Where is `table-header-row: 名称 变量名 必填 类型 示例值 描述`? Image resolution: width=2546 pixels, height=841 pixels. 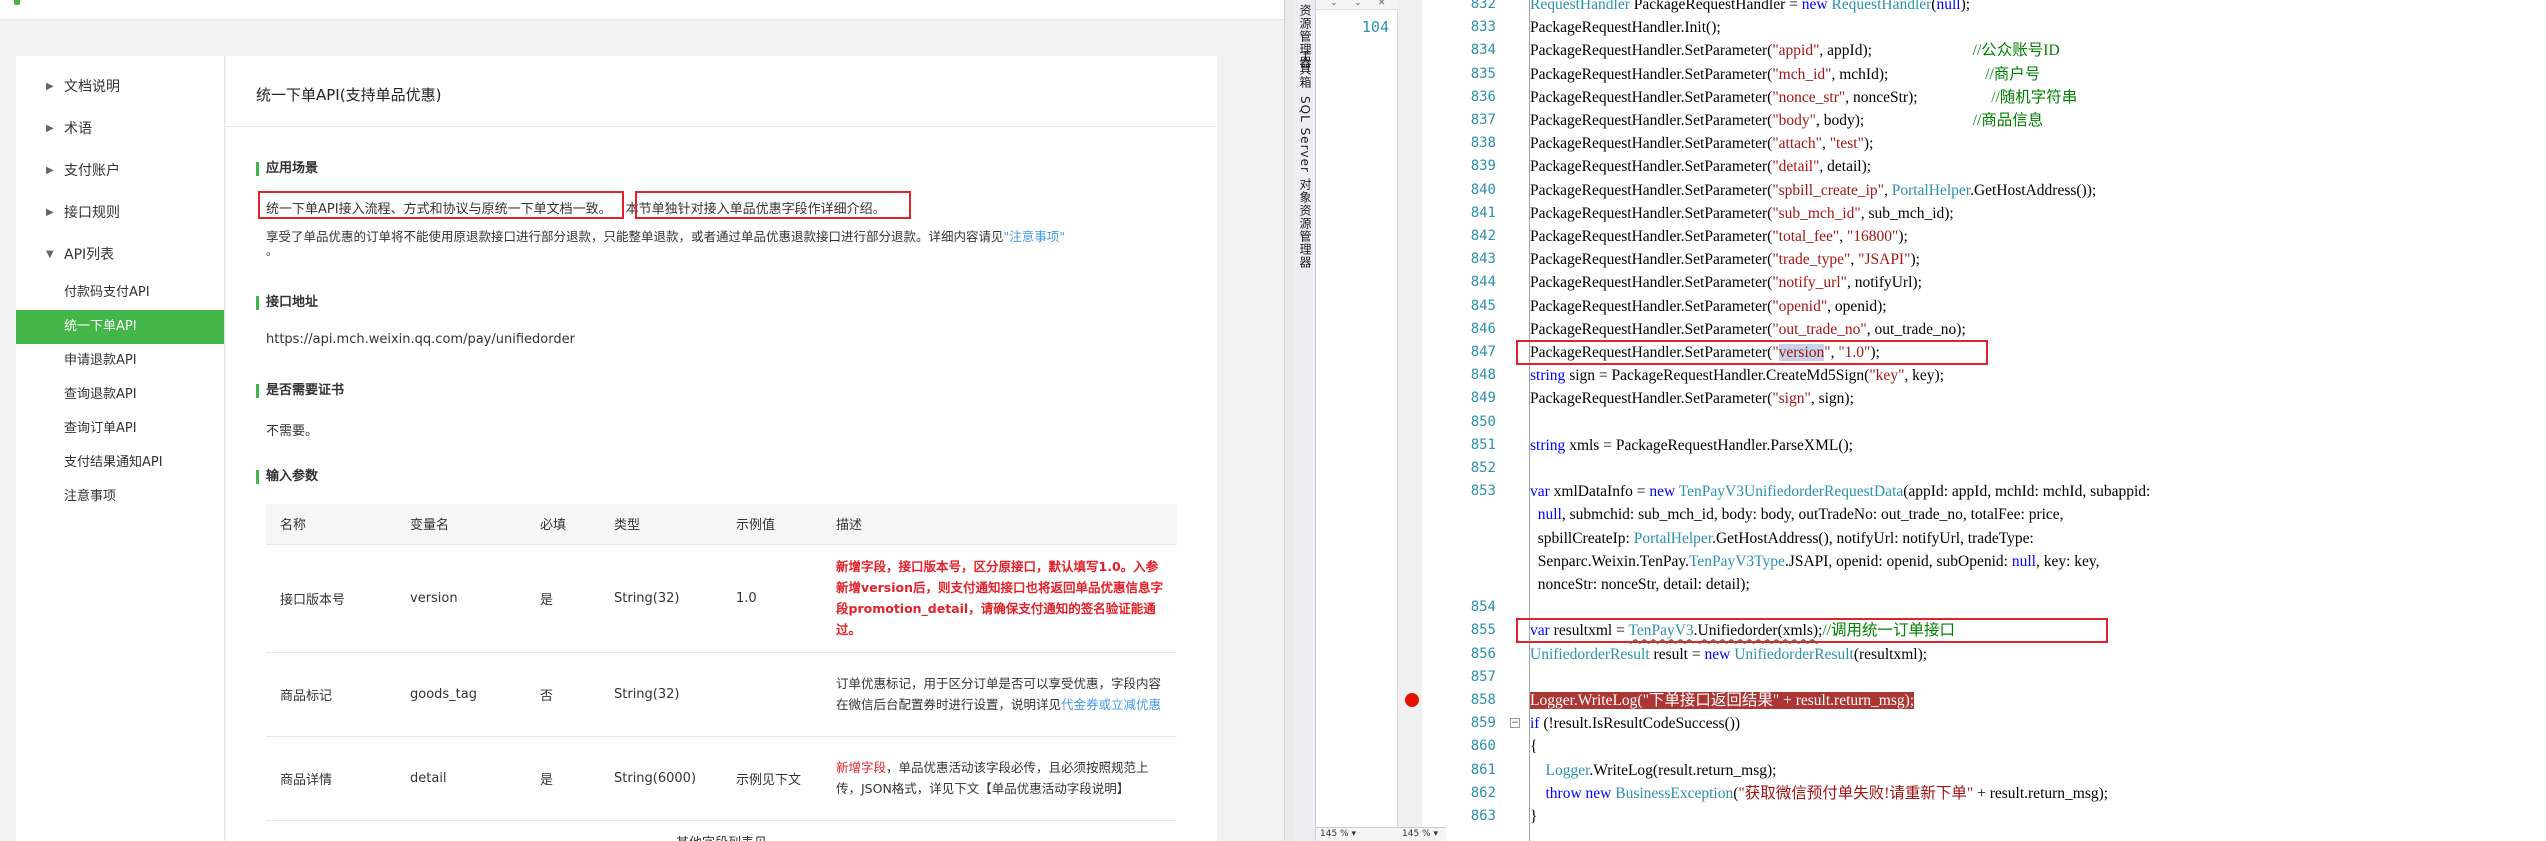 table-header-row: 名称 变量名 必填 类型 示例值 描述 is located at coordinates (721, 524).